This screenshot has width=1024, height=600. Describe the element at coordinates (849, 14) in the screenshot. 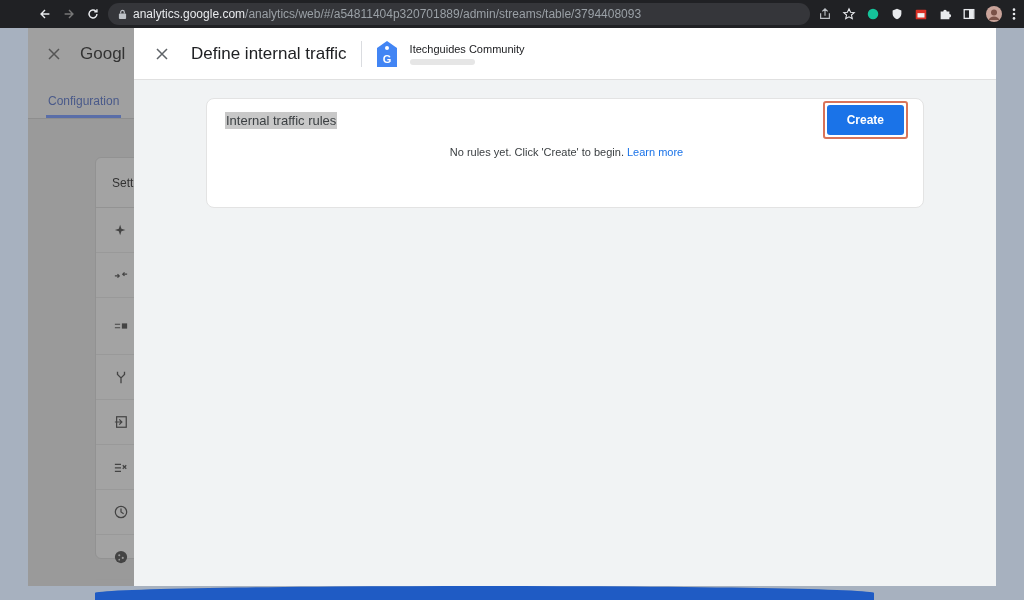

I see `star-icon` at that location.